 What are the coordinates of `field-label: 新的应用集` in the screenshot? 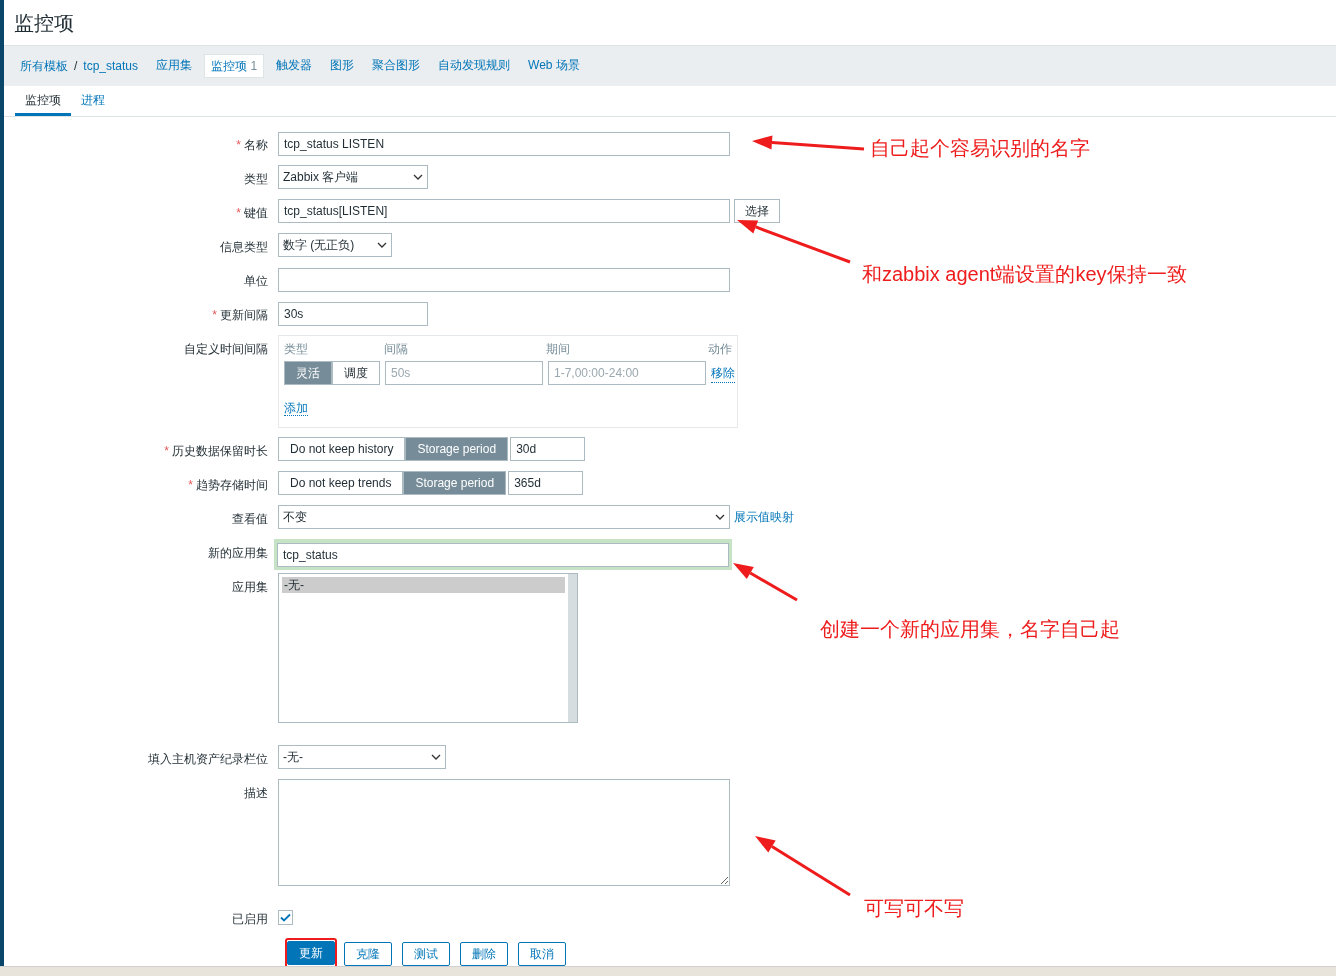 It's located at (238, 553).